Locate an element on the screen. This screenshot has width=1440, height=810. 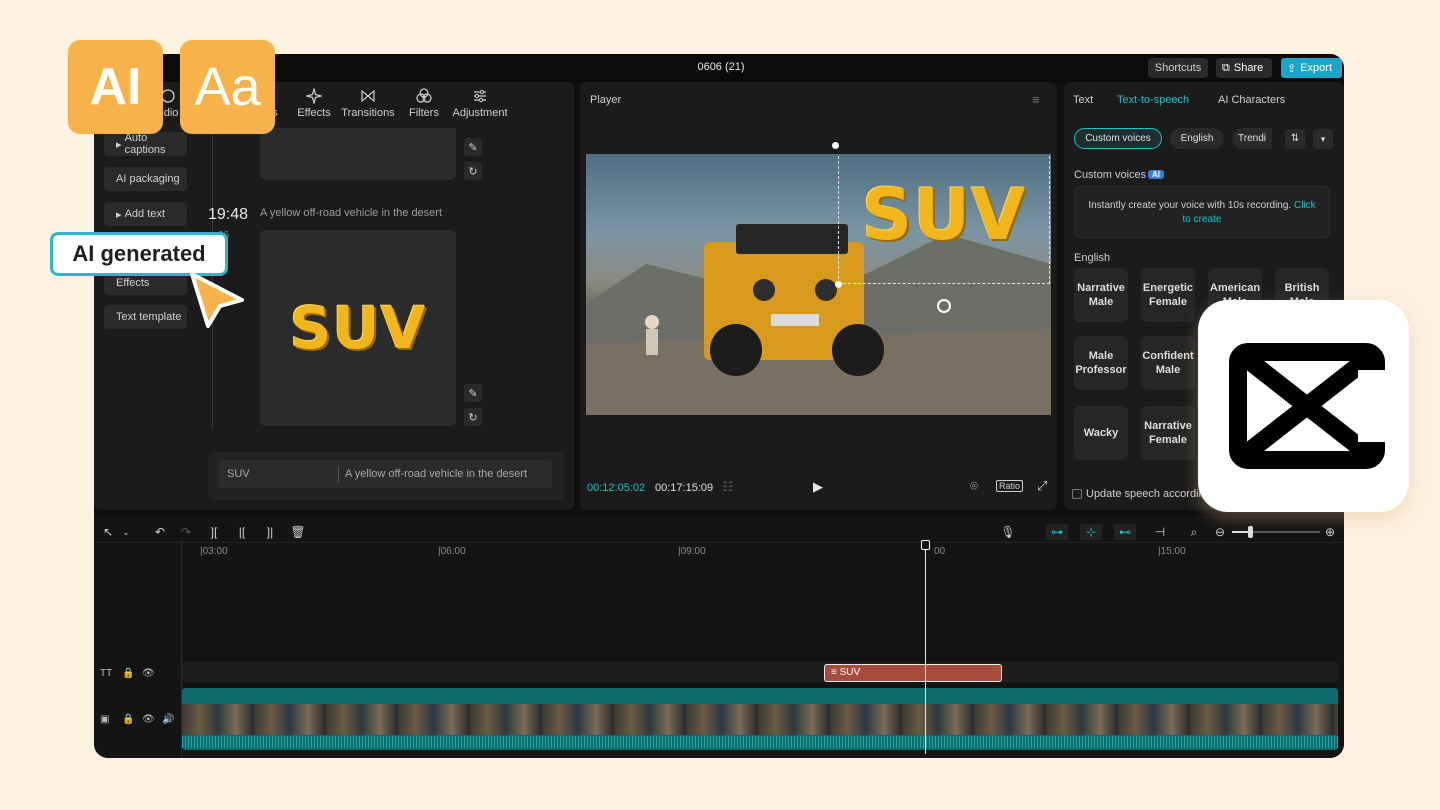
ai-feature-badge: AI is located at coordinates (115, 87).